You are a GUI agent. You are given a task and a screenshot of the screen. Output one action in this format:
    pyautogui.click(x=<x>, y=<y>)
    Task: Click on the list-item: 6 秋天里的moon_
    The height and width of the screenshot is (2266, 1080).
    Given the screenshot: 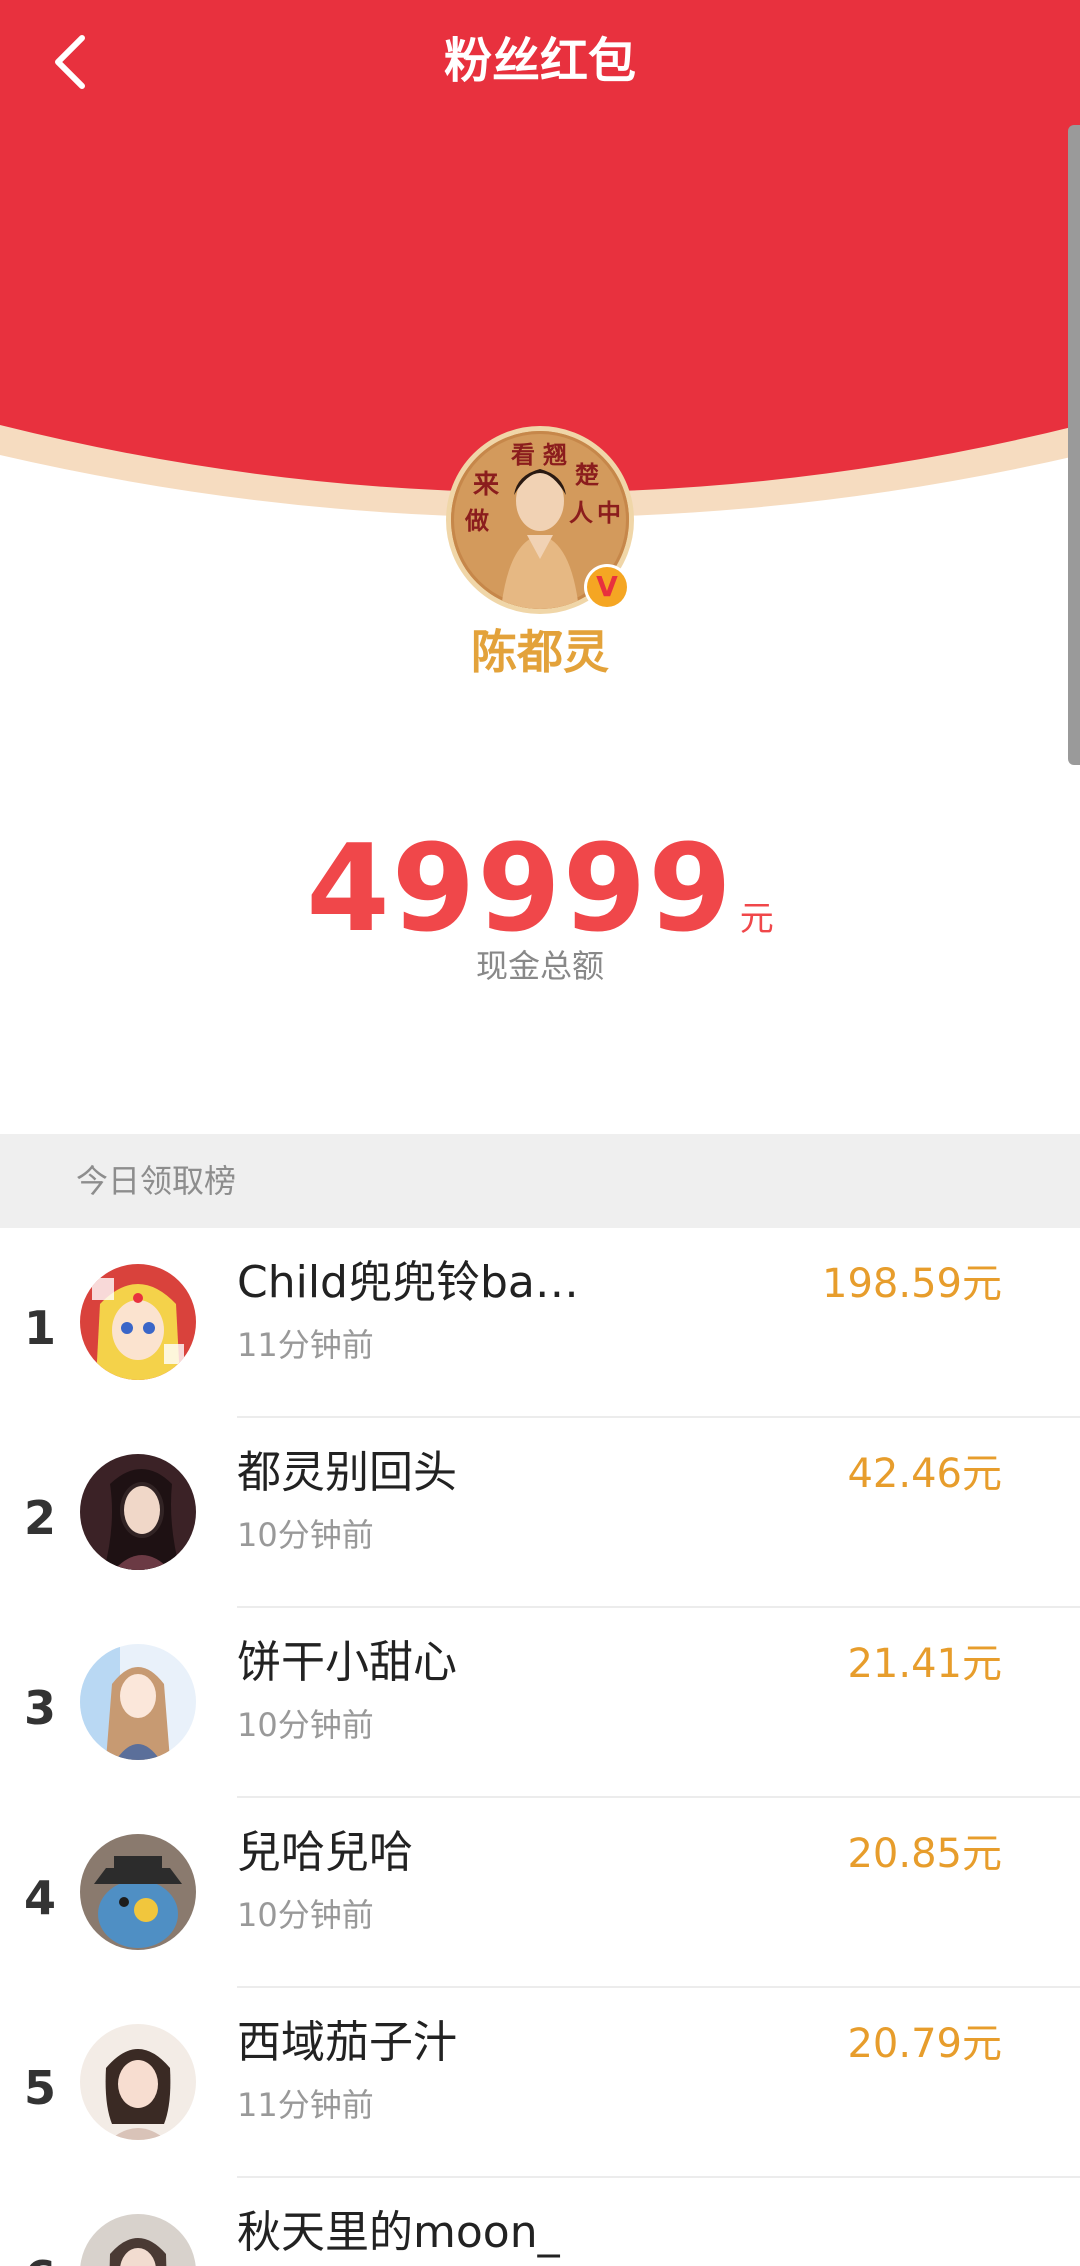 What is the action you would take?
    pyautogui.click(x=540, y=2222)
    